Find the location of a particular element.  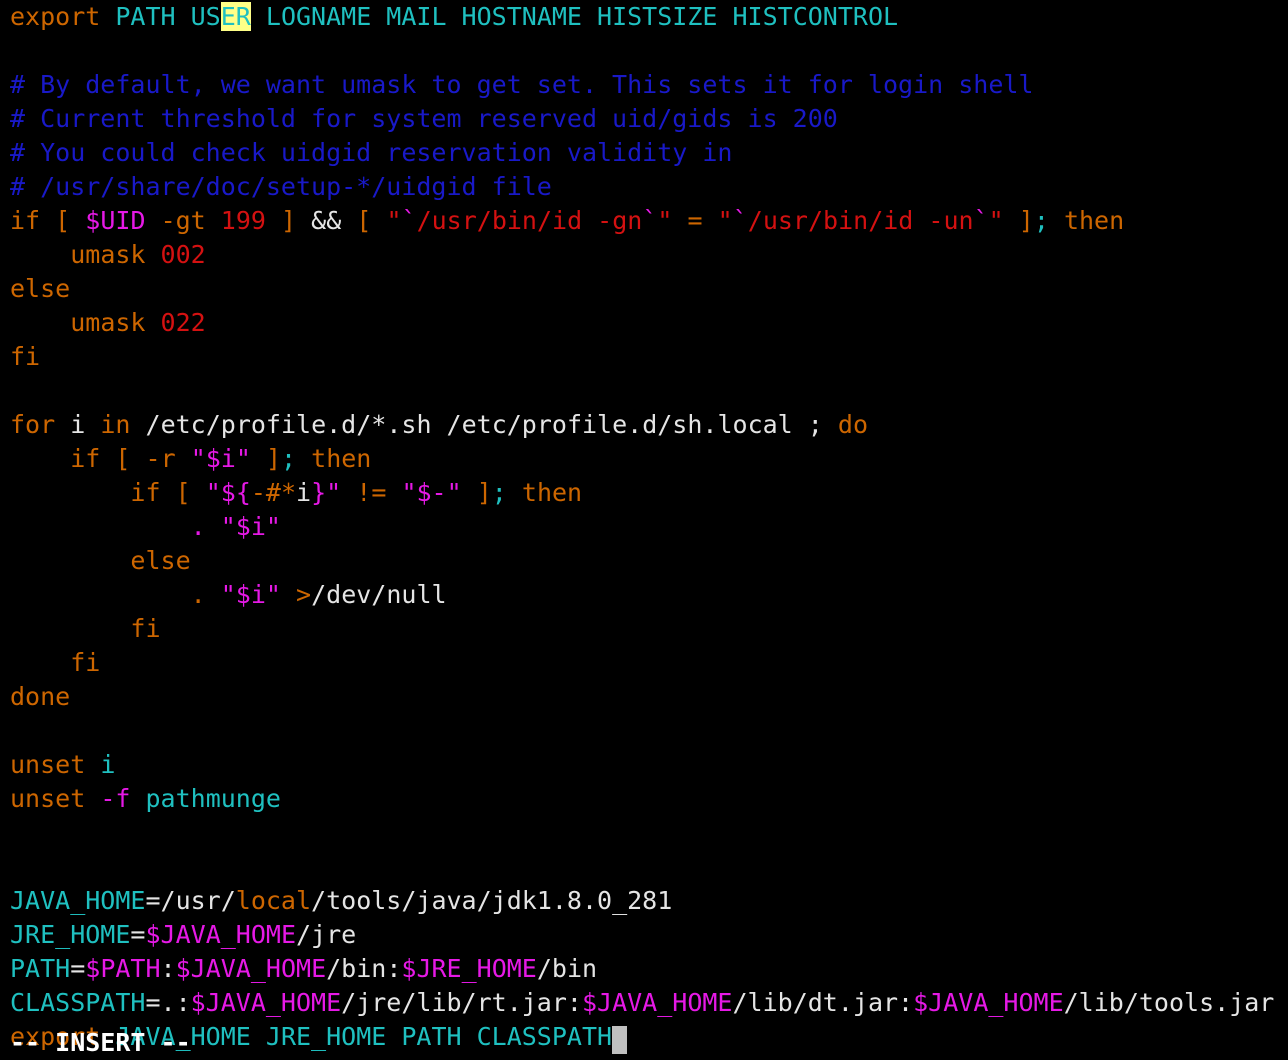

code-line: . "$i" >/dev/null is located at coordinates (644, 595).